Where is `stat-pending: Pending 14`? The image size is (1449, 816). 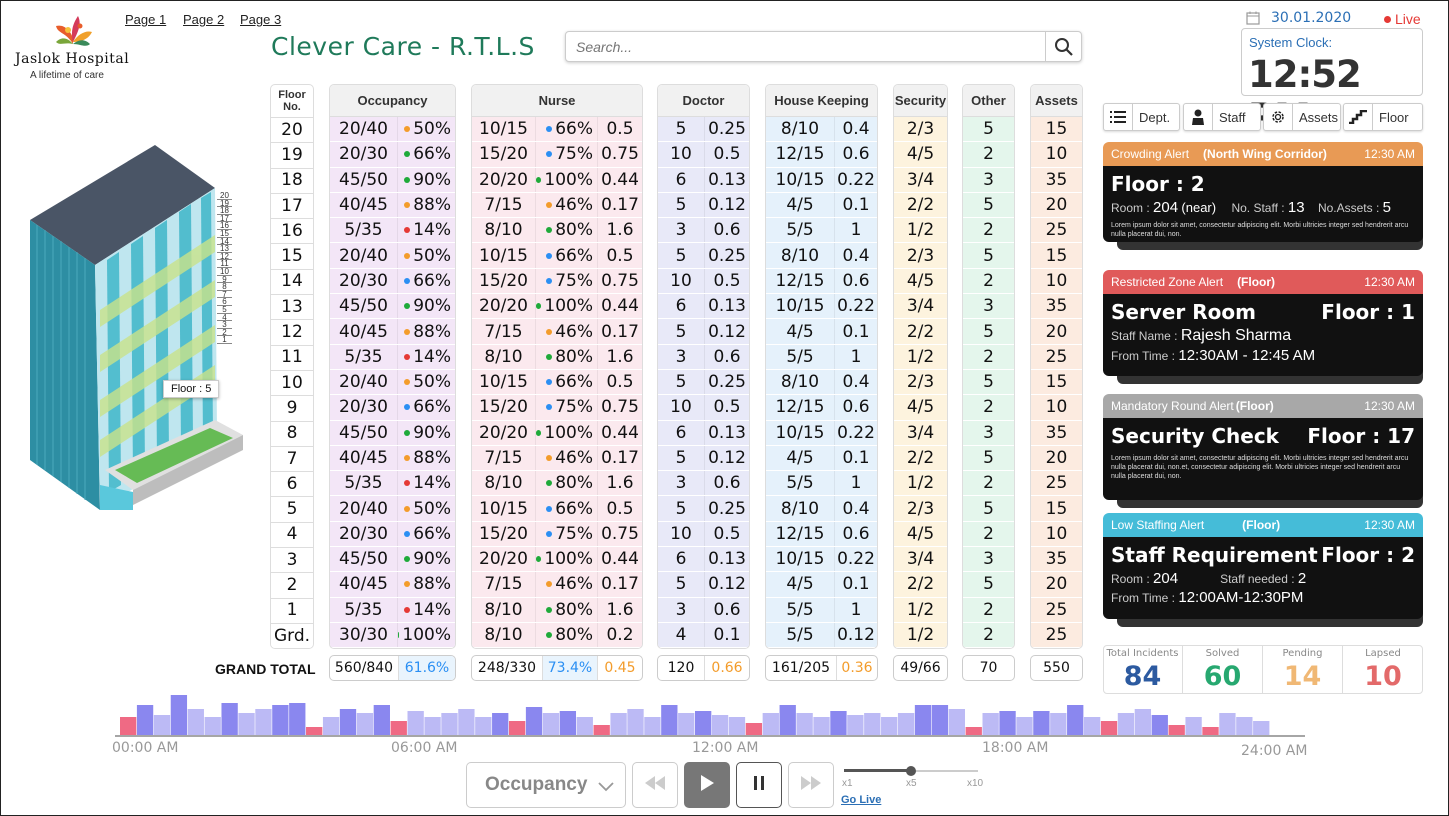 stat-pending: Pending 14 is located at coordinates (1303, 669).